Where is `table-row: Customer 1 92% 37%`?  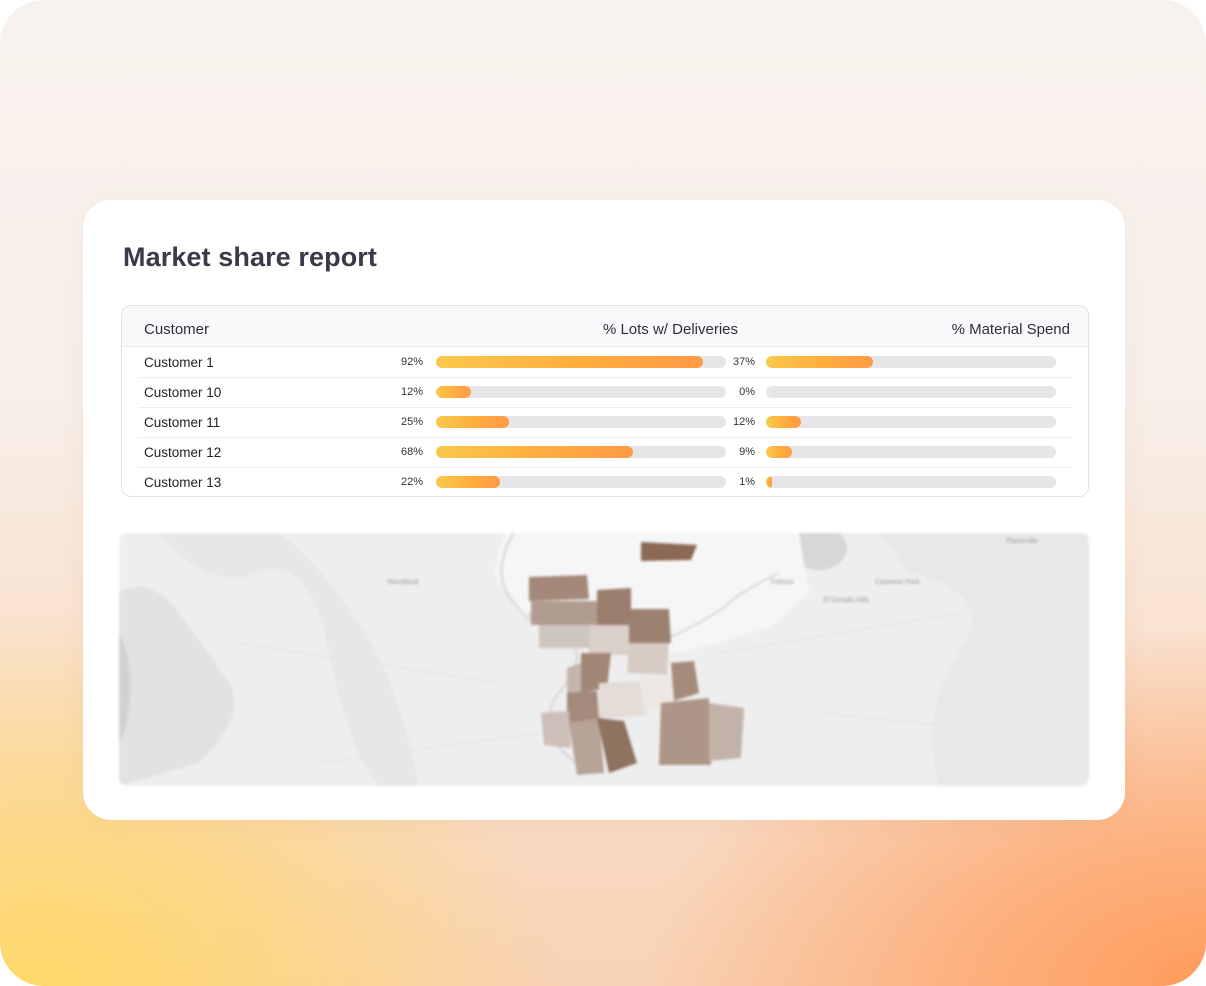 table-row: Customer 1 92% 37% is located at coordinates (605, 362).